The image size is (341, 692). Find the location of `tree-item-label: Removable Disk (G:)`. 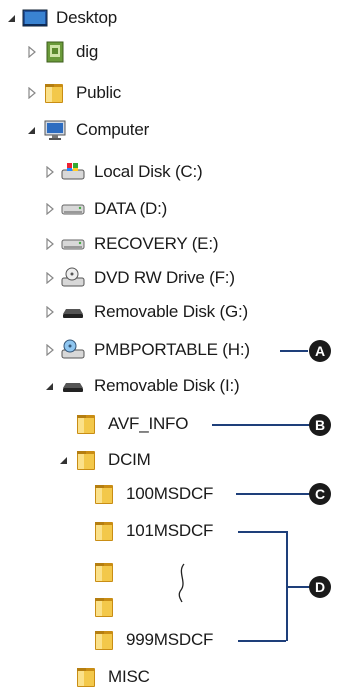

tree-item-label: Removable Disk (G:) is located at coordinates (171, 311).